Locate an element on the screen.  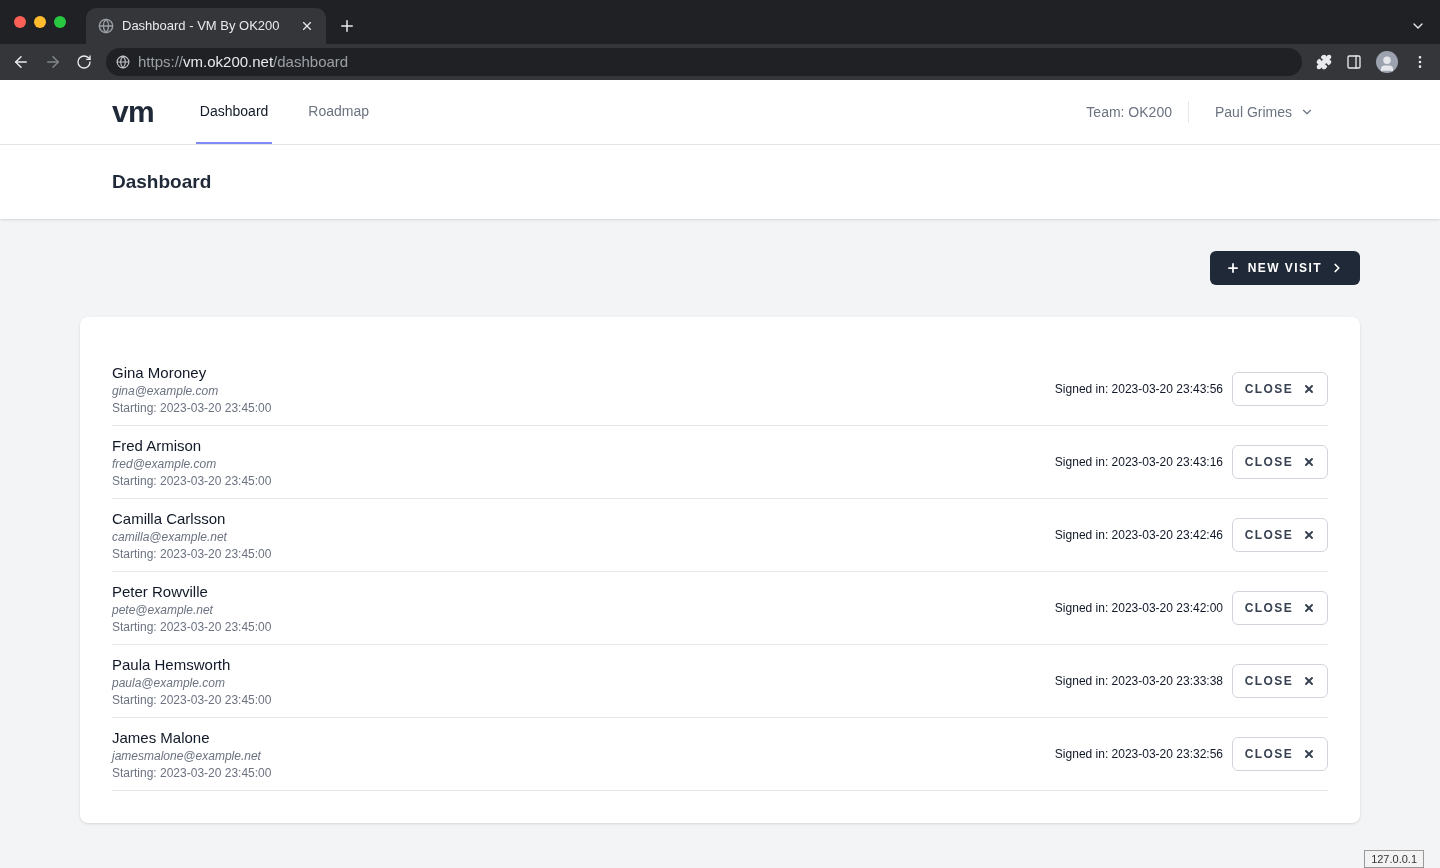
page-title: Dashboard is located at coordinates (162, 181).